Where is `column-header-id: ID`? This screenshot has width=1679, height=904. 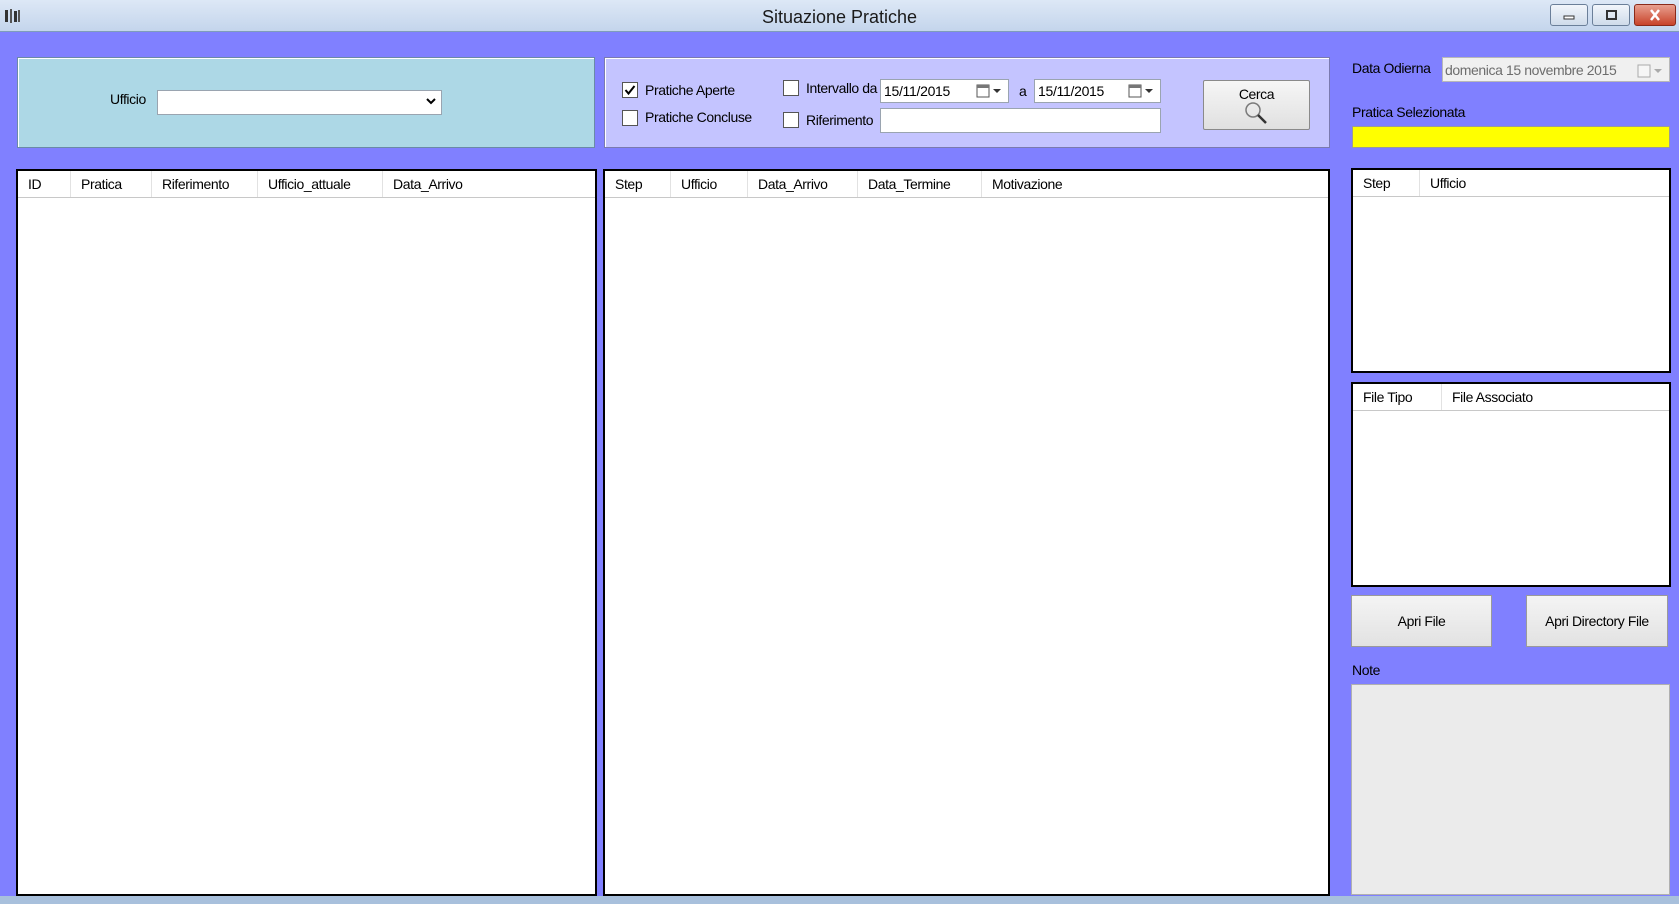 column-header-id: ID is located at coordinates (44, 184).